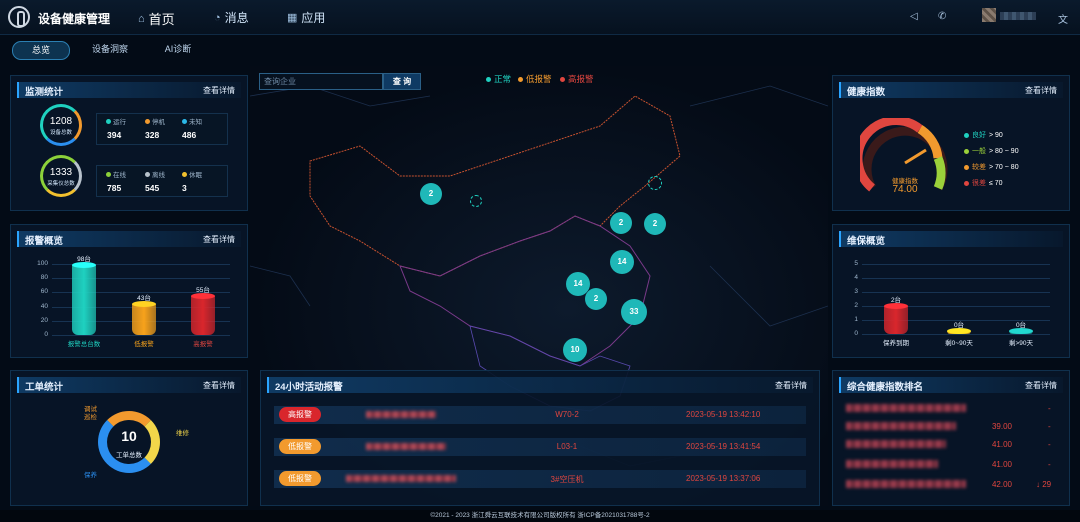 The width and height of the screenshot is (1080, 522). What do you see at coordinates (983, 135) in the screenshot?
I see `health-legend-good: 良好 > 90` at bounding box center [983, 135].